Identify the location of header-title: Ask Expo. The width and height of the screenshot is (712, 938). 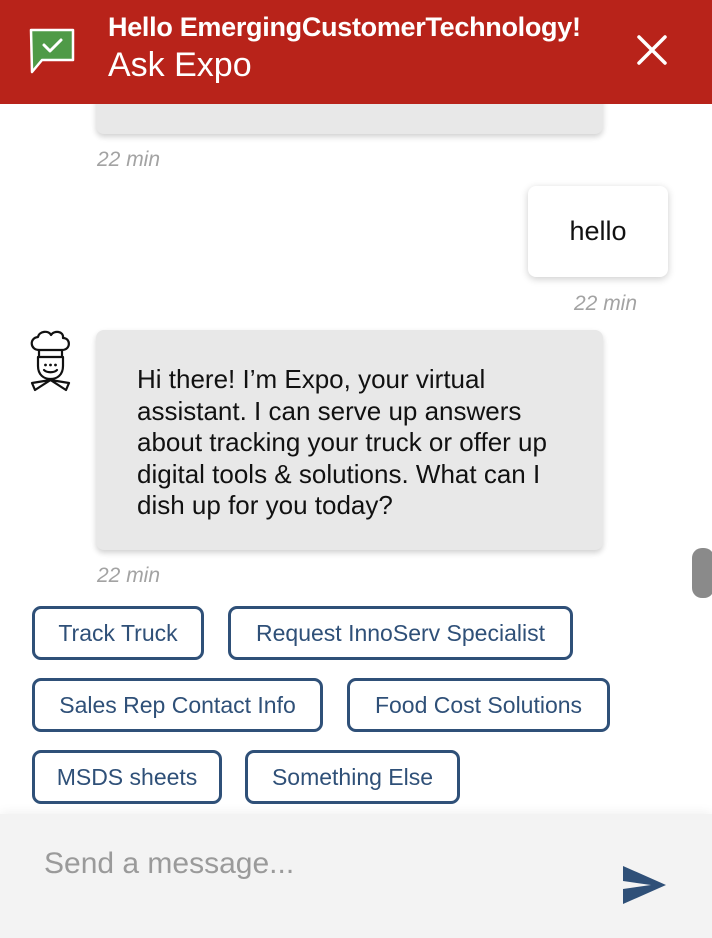
(180, 65).